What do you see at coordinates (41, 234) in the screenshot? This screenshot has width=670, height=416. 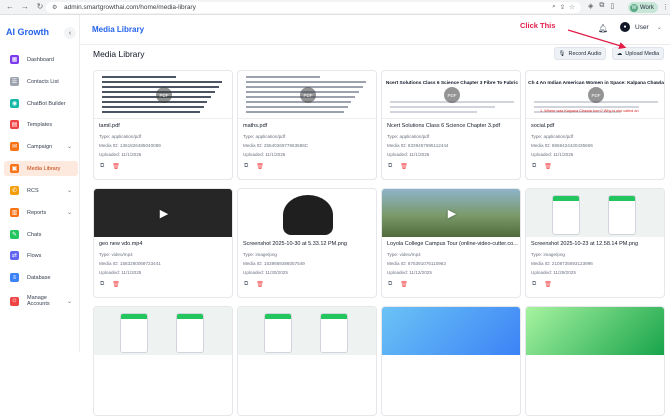 I see `sidebar-item-chats: ✎ Chats` at bounding box center [41, 234].